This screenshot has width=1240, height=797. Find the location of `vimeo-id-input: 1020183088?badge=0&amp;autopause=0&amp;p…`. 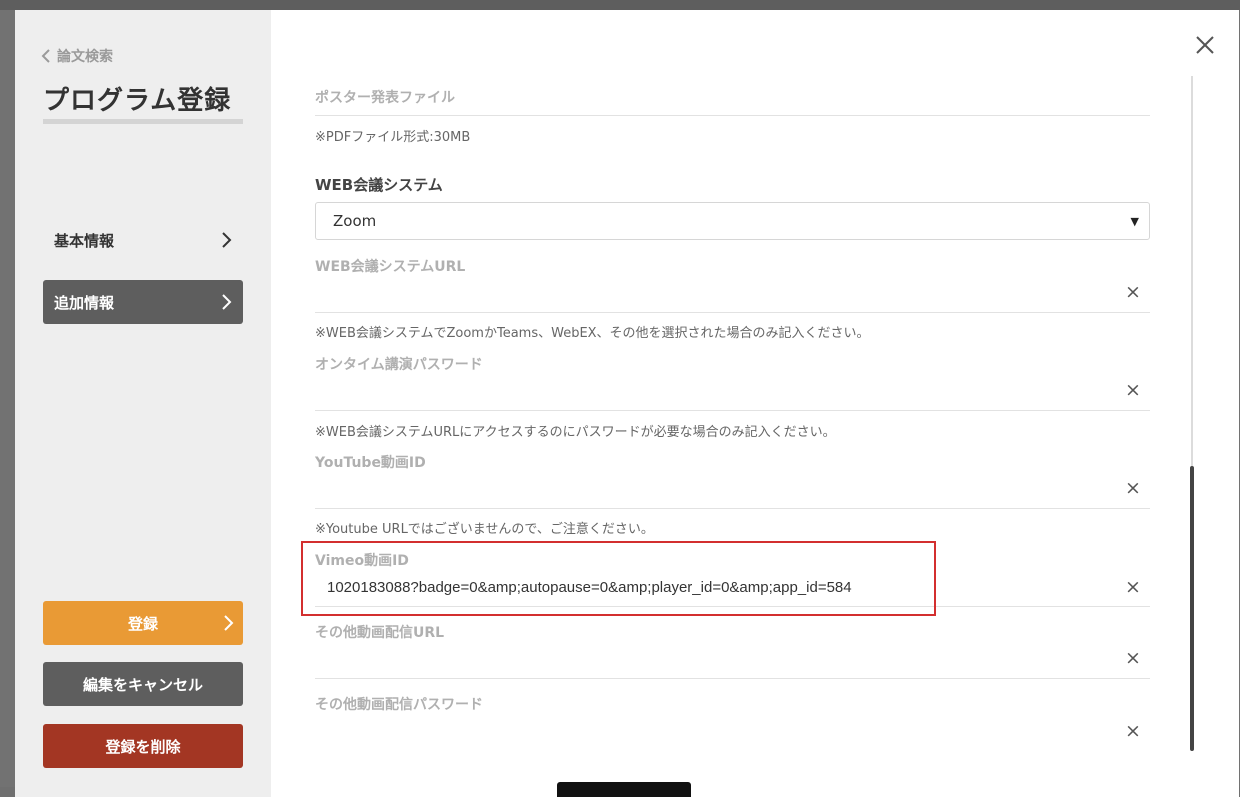

vimeo-id-input: 1020183088?badge=0&amp;autopause=0&amp;p… is located at coordinates (589, 587).